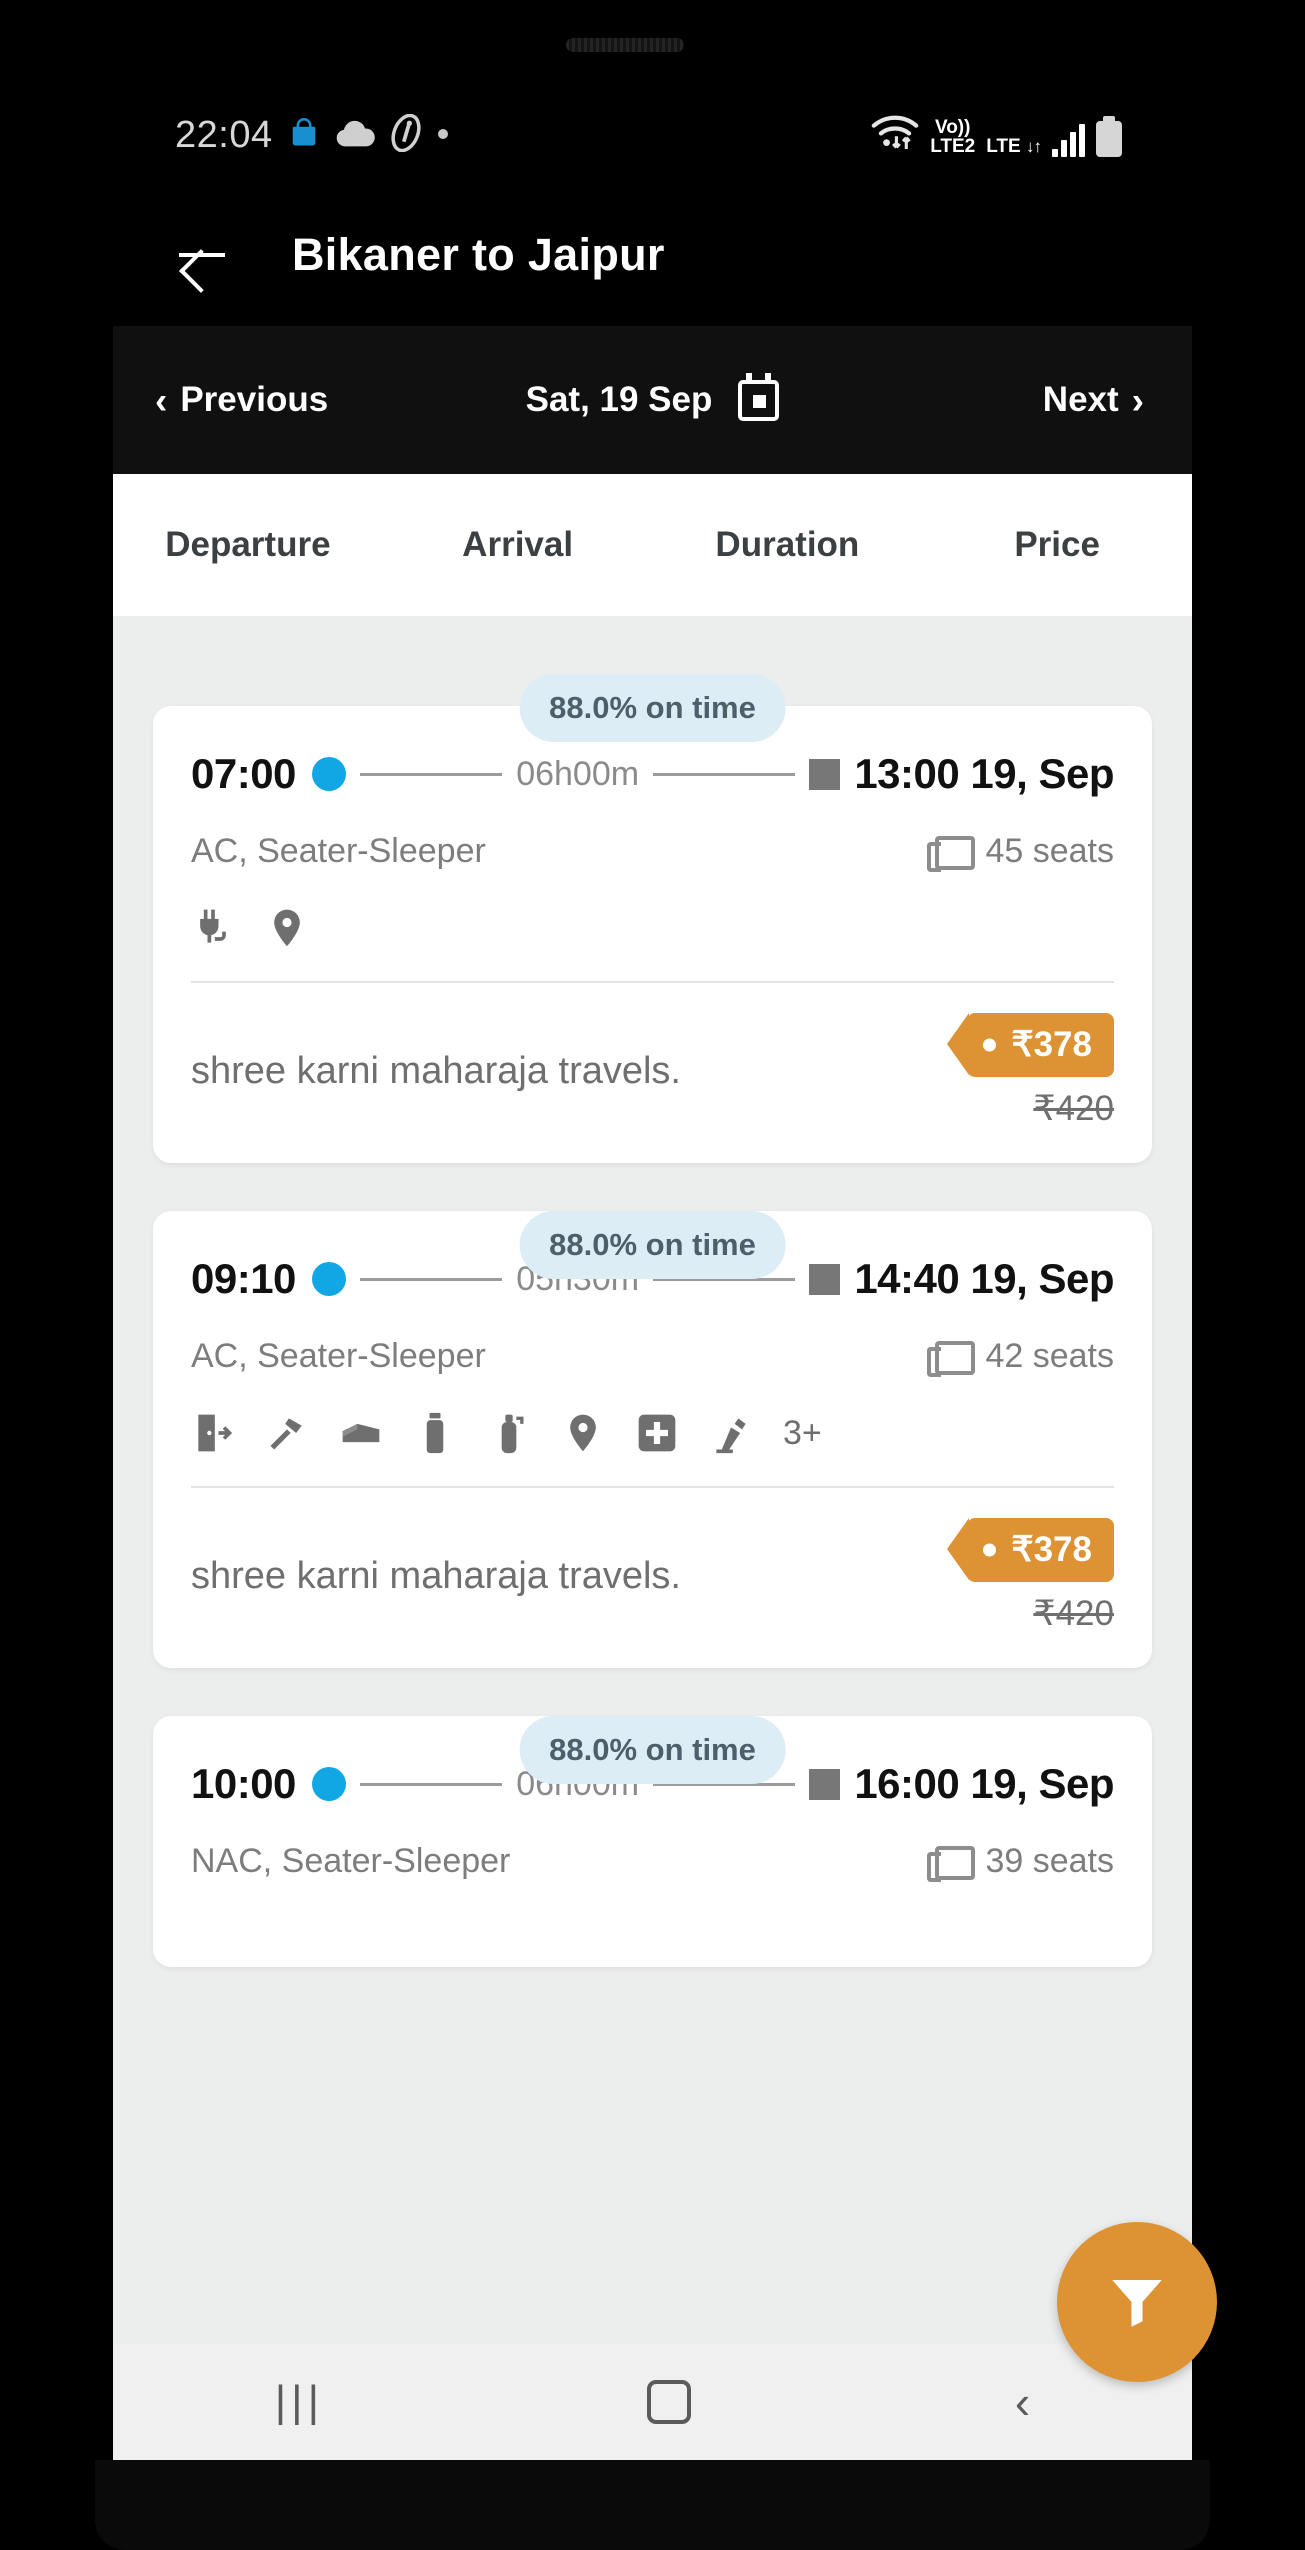  I want to click on next-day-label: Next, so click(1080, 399).